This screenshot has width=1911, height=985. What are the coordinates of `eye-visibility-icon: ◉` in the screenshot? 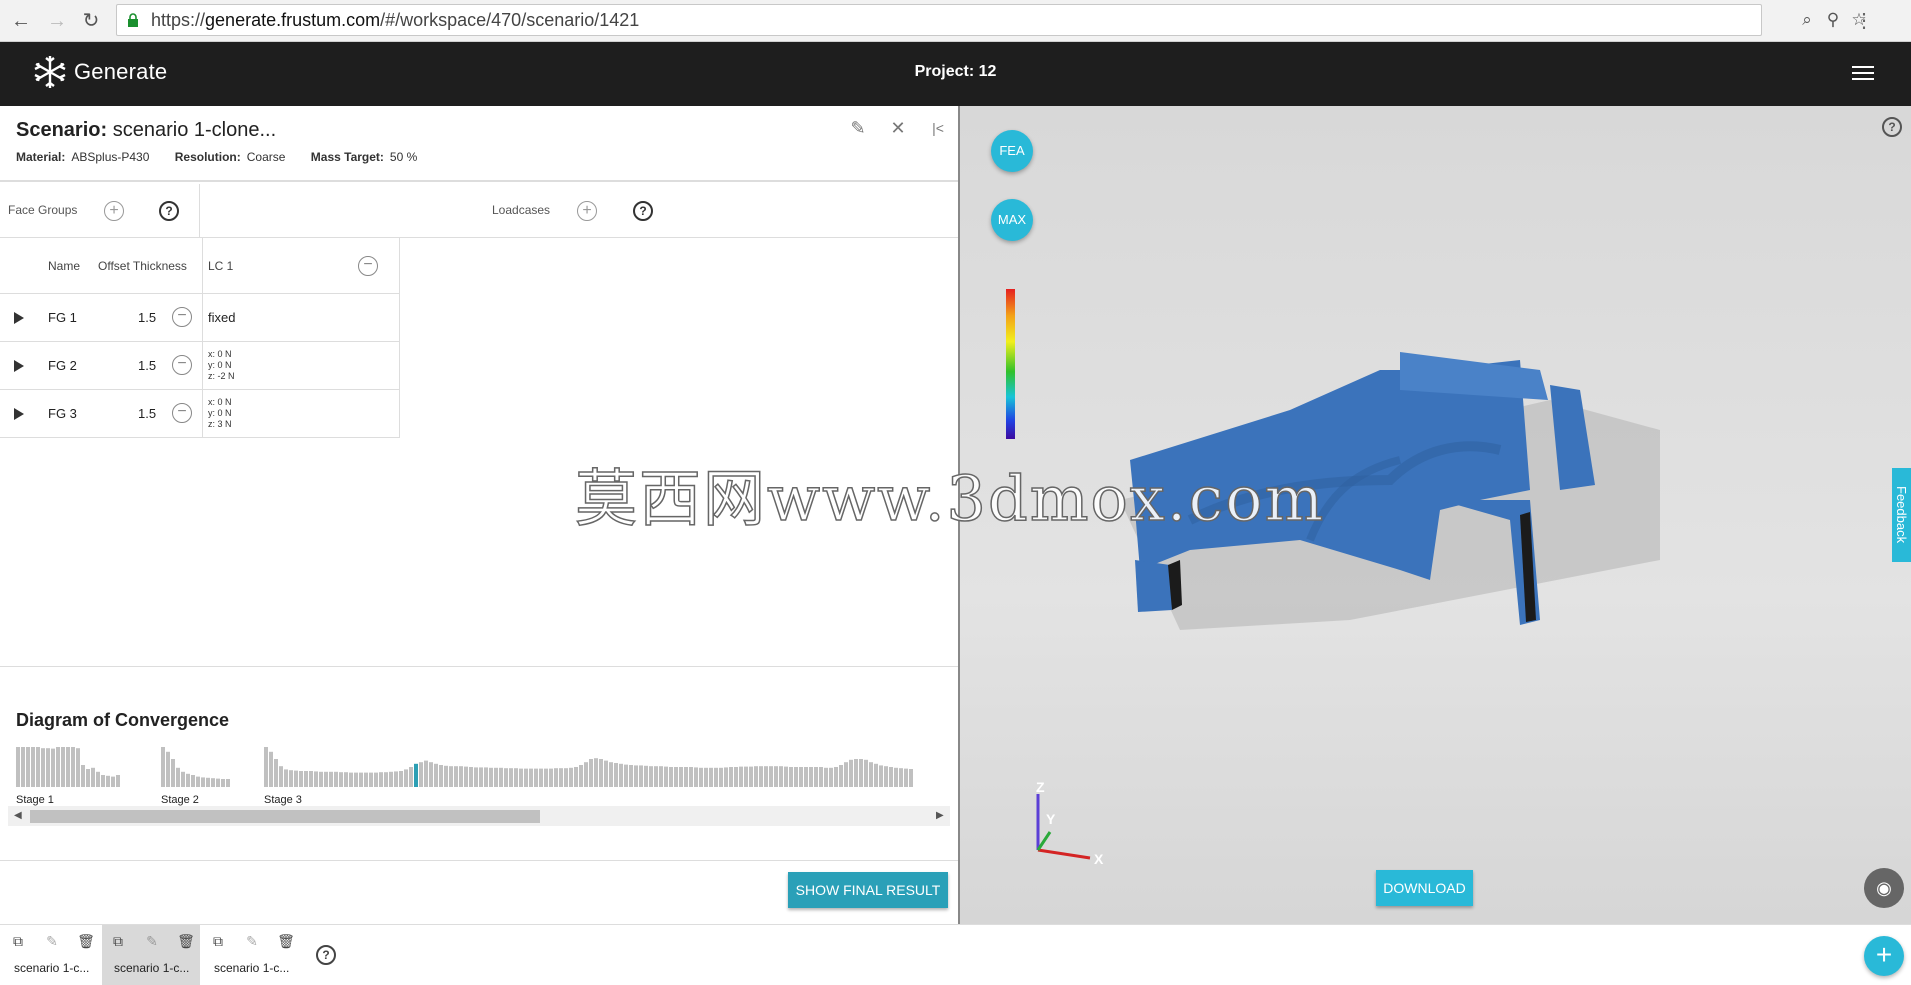 It's located at (1884, 888).